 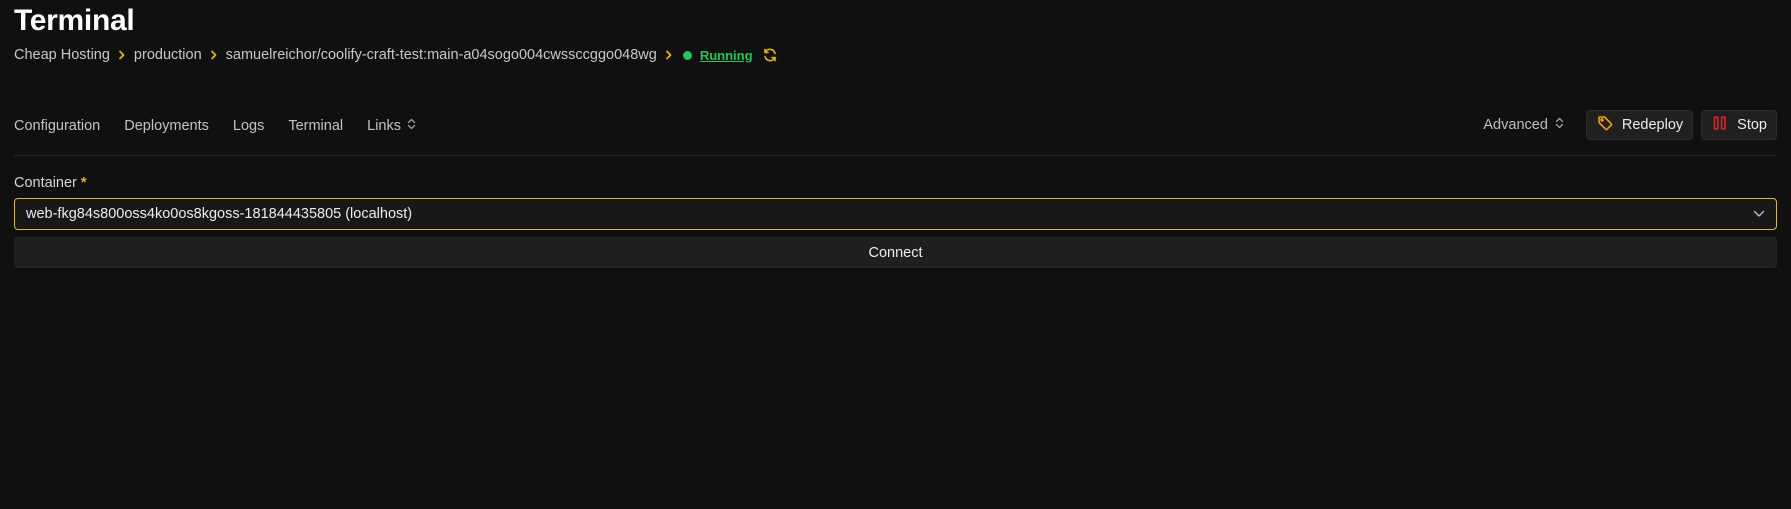 I want to click on status-dot-icon, so click(x=687, y=55).